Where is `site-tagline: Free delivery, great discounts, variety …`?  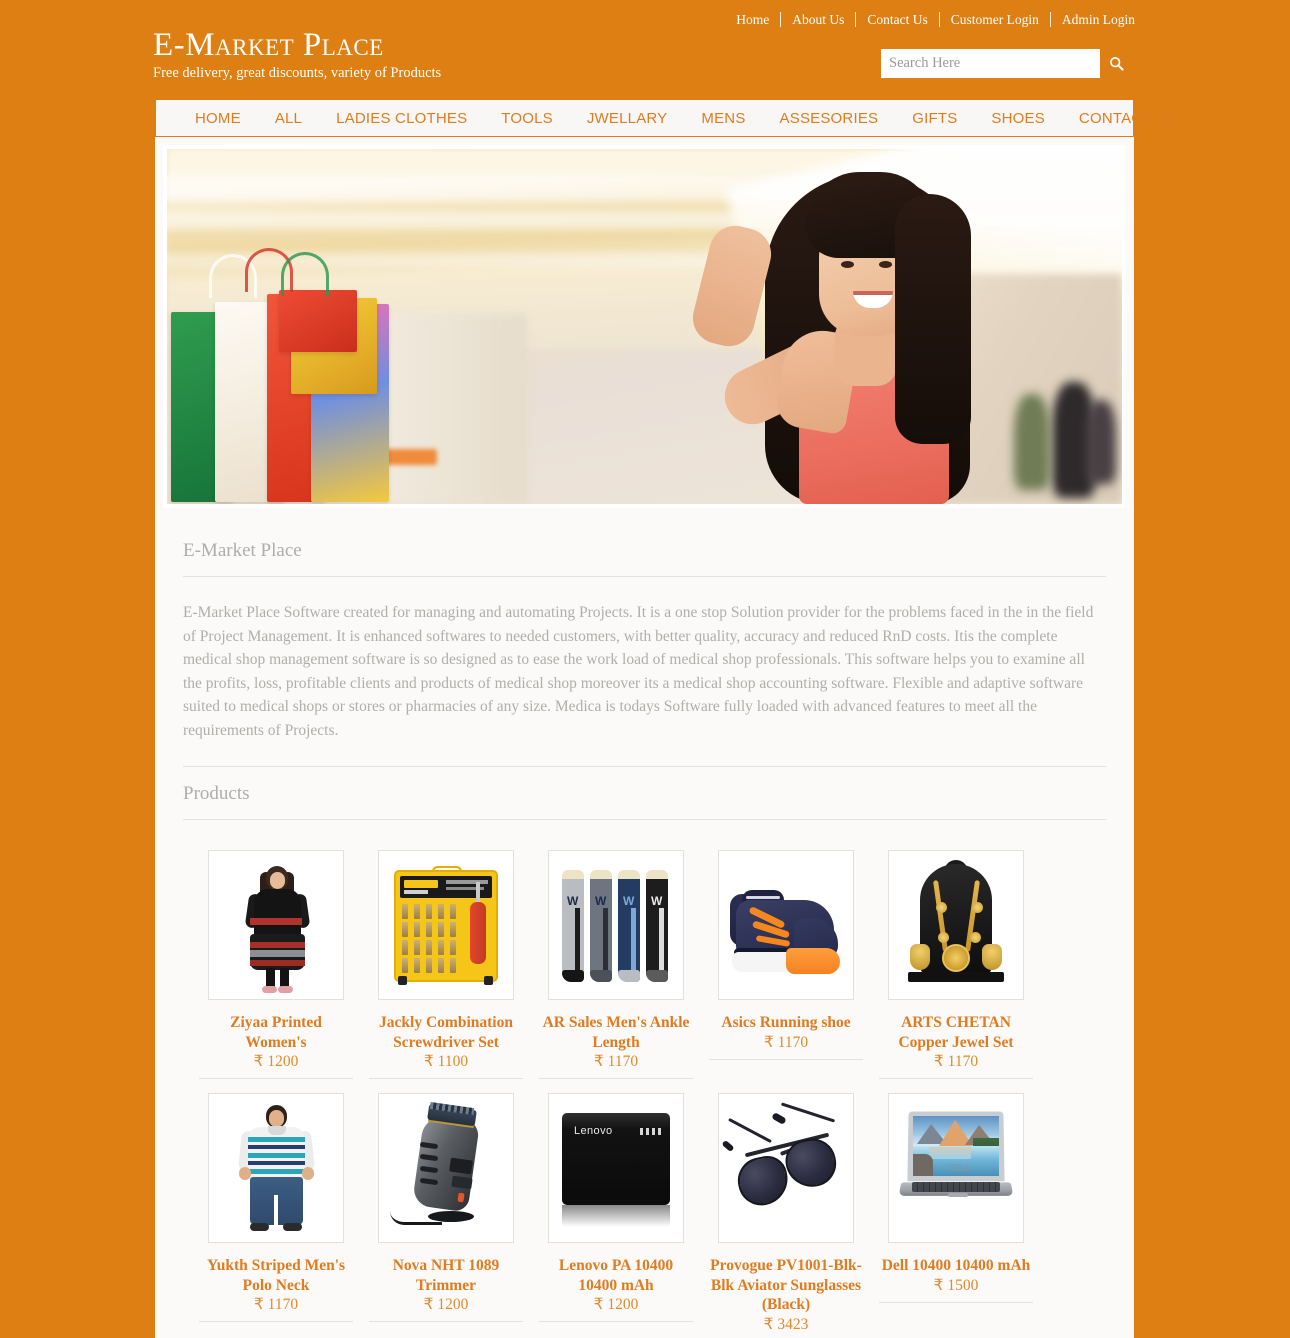
site-tagline: Free delivery, great discounts, variety … is located at coordinates (297, 73).